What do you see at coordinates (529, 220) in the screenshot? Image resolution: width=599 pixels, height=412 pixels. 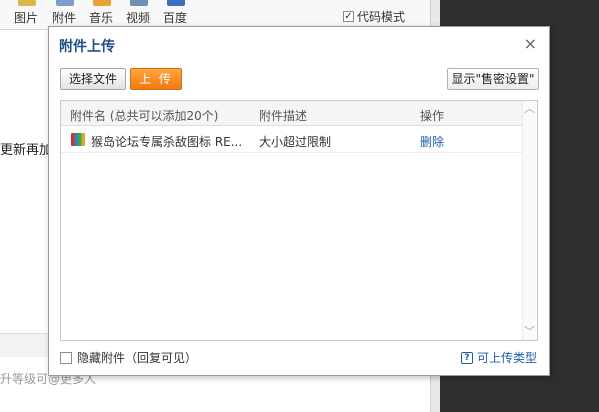 I see `attachment-list-scrollbar: ︿ ﹀` at bounding box center [529, 220].